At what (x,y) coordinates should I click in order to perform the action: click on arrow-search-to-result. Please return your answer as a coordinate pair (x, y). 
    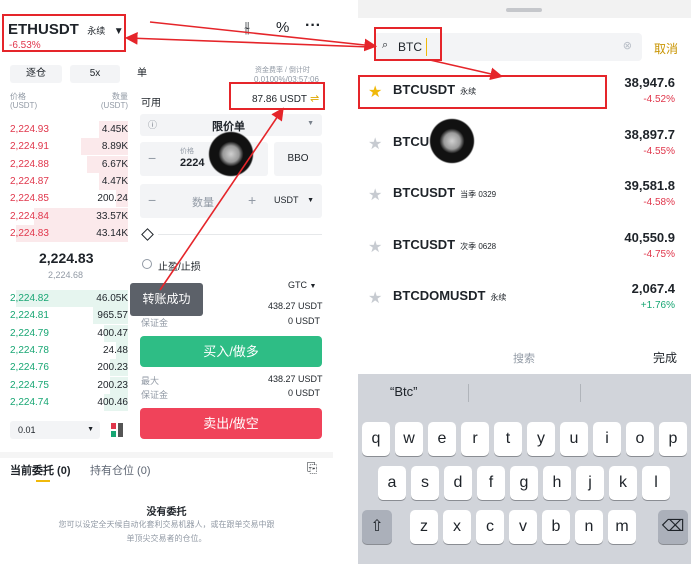
    Looking at the image, I should click on (466, 70).